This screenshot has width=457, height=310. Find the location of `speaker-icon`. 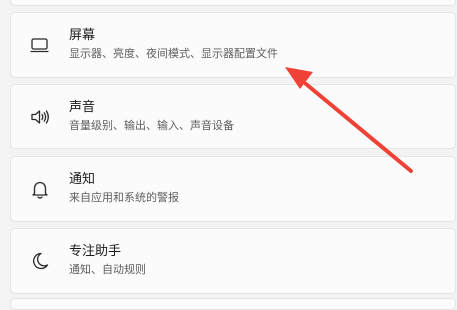

speaker-icon is located at coordinates (40, 117).